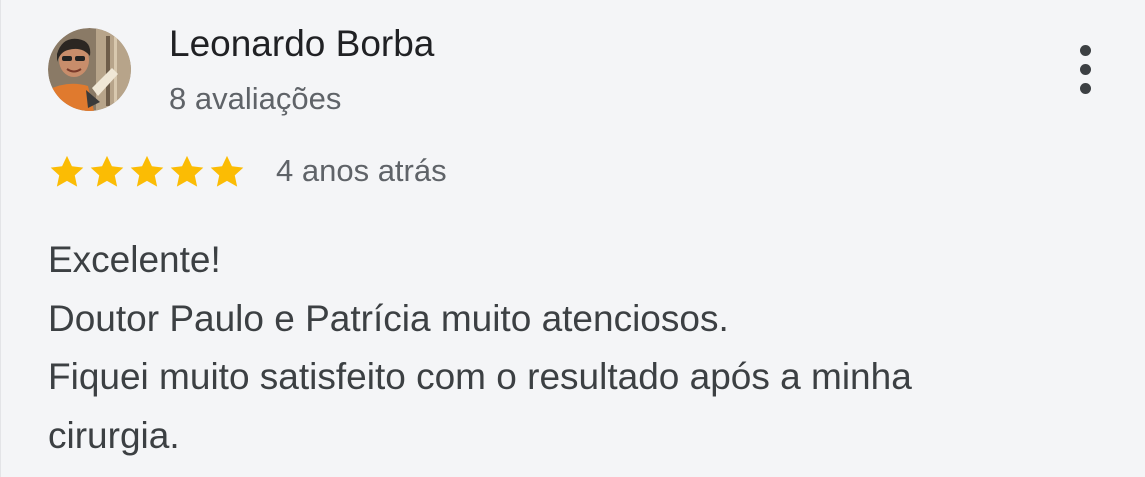 Image resolution: width=1145 pixels, height=477 pixels. What do you see at coordinates (114, 435) in the screenshot?
I see `review-text-line: cirurgia.` at bounding box center [114, 435].